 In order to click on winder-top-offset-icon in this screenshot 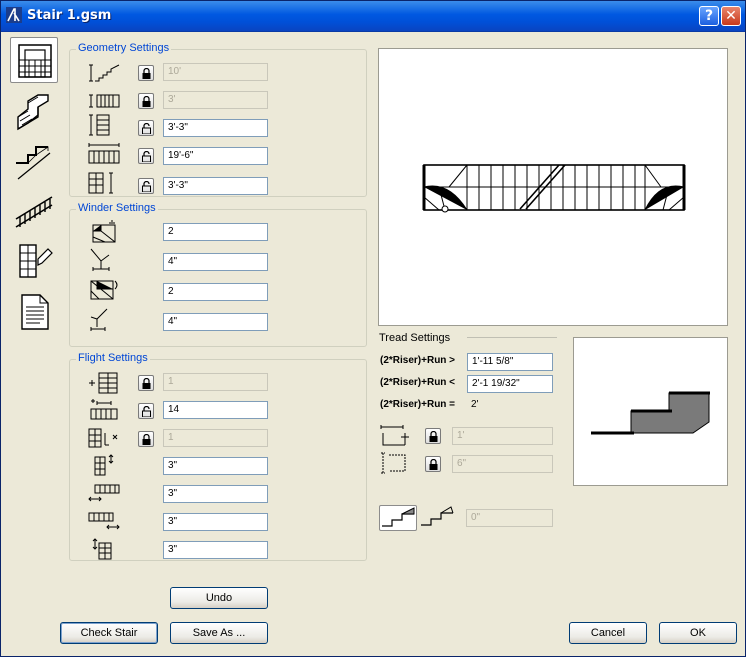, I will do `click(99, 319)`.